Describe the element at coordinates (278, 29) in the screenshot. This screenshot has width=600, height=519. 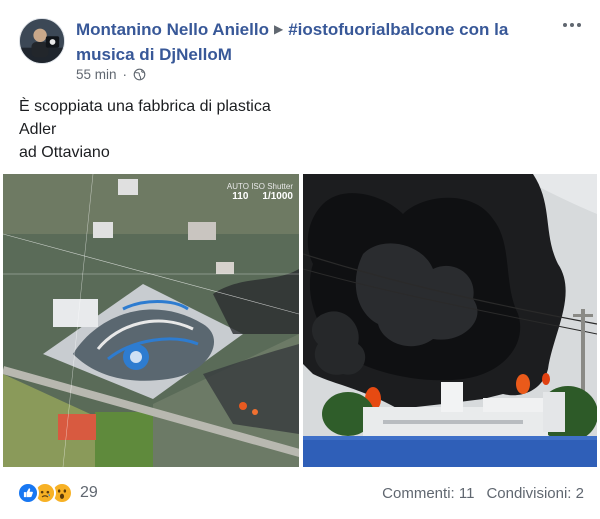
I see `arrow-right-icon: ▶` at that location.